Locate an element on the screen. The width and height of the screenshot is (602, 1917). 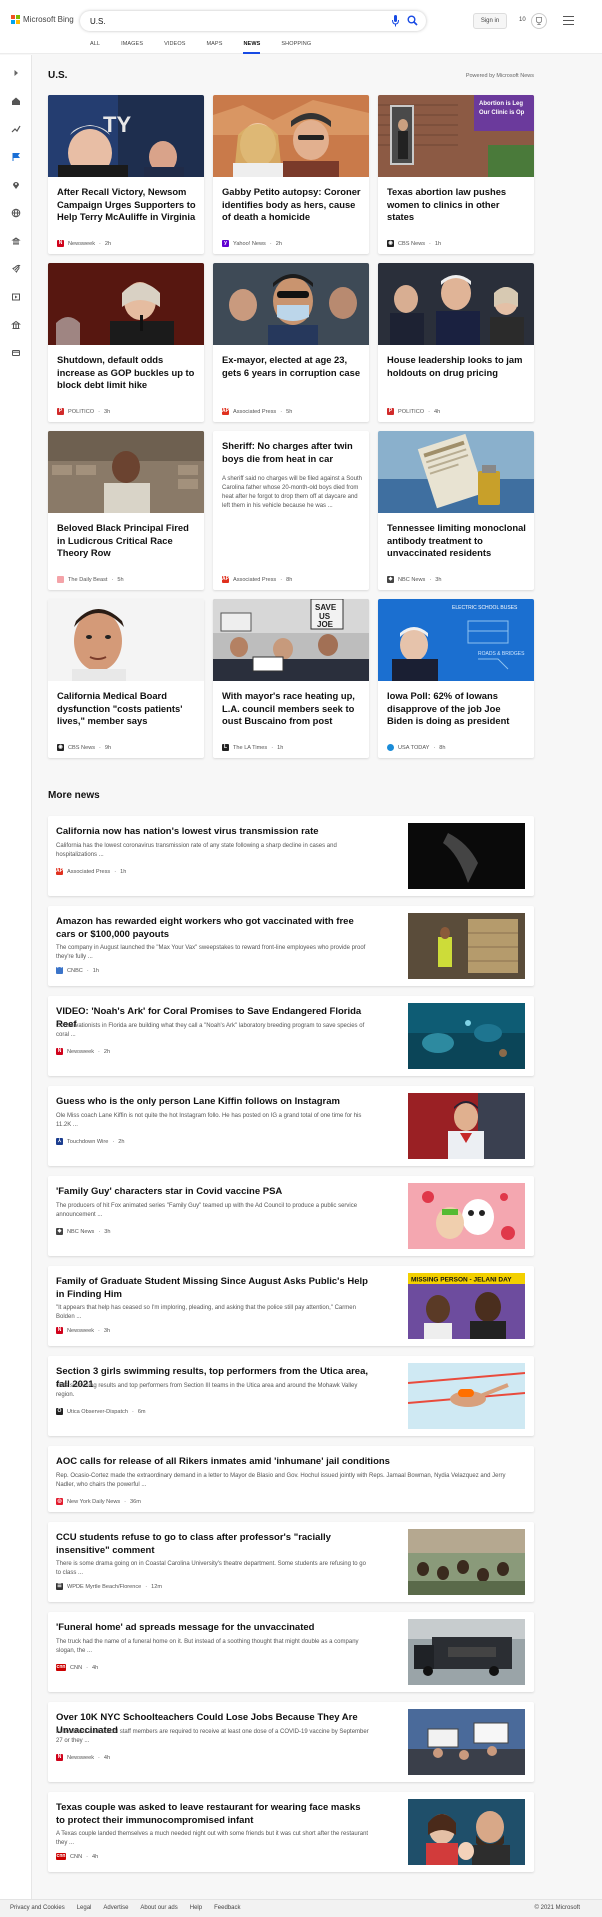
source-name: CNBC is located at coordinates (75, 970).